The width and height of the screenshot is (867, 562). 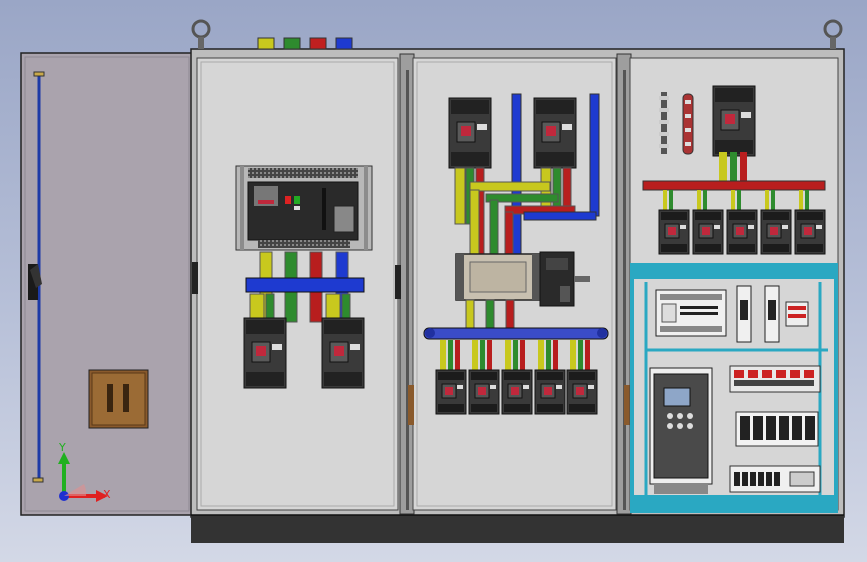 What do you see at coordinates (305, 43) in the screenshot?
I see `busbar-top-markers` at bounding box center [305, 43].